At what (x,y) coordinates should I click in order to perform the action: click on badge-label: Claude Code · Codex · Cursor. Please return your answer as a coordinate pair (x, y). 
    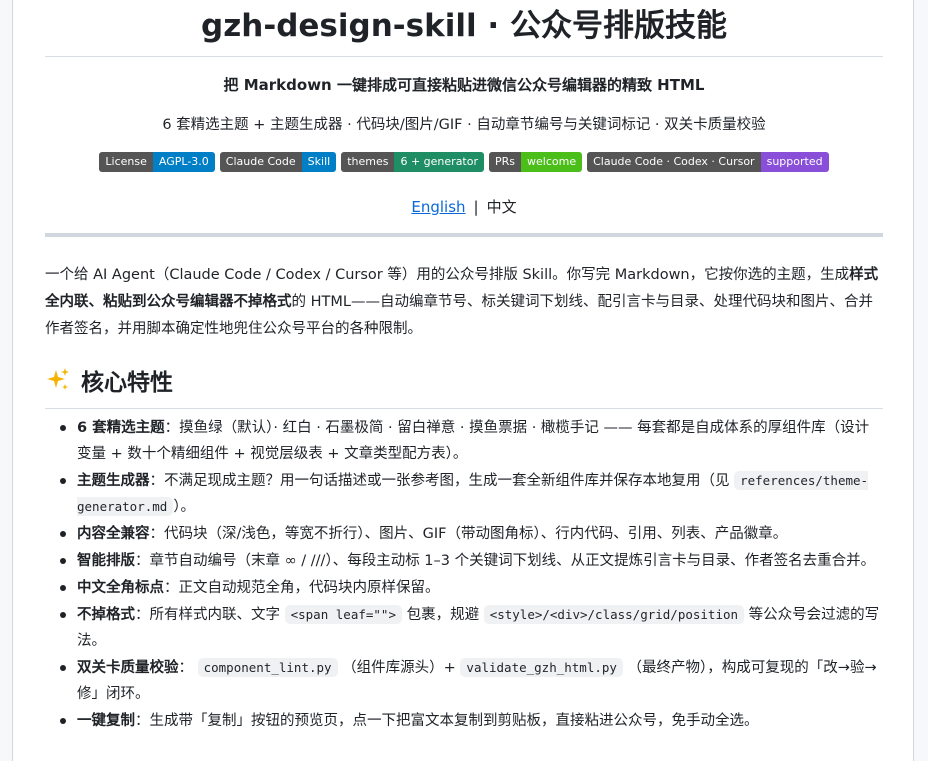
    Looking at the image, I should click on (674, 162).